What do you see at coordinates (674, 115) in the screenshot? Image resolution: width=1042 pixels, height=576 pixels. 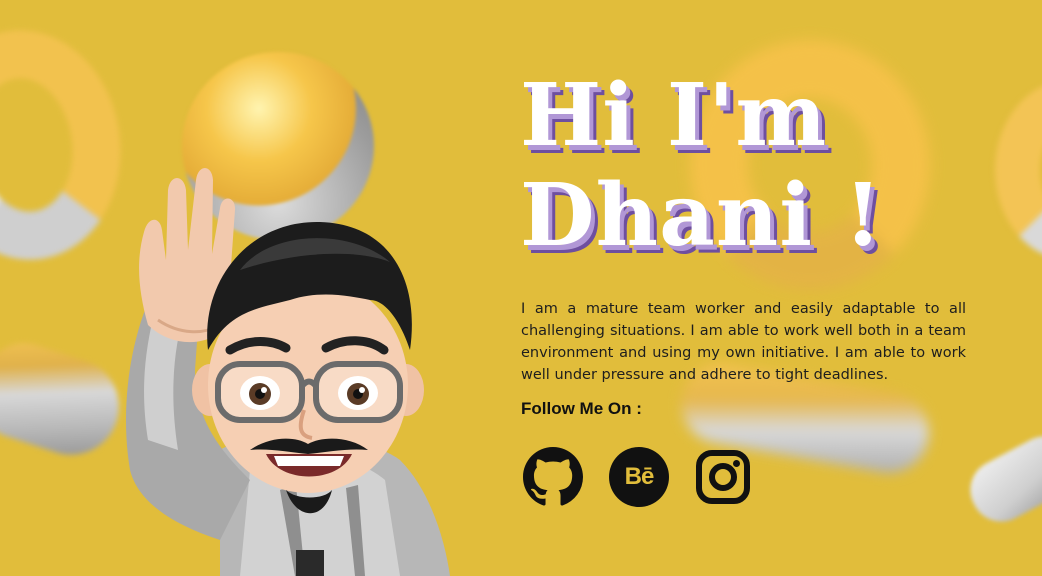 I see `hero-title-line1: Hi I'm` at bounding box center [674, 115].